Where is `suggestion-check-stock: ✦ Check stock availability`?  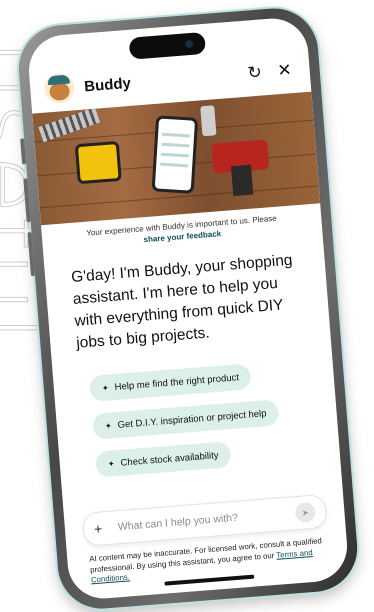
suggestion-check-stock: ✦ Check stock availability is located at coordinates (163, 459).